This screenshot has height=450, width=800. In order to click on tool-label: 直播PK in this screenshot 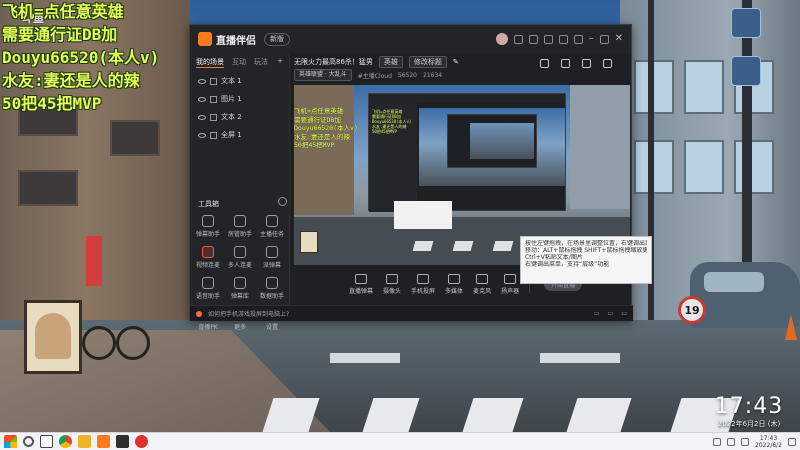, I will do `click(208, 327)`.